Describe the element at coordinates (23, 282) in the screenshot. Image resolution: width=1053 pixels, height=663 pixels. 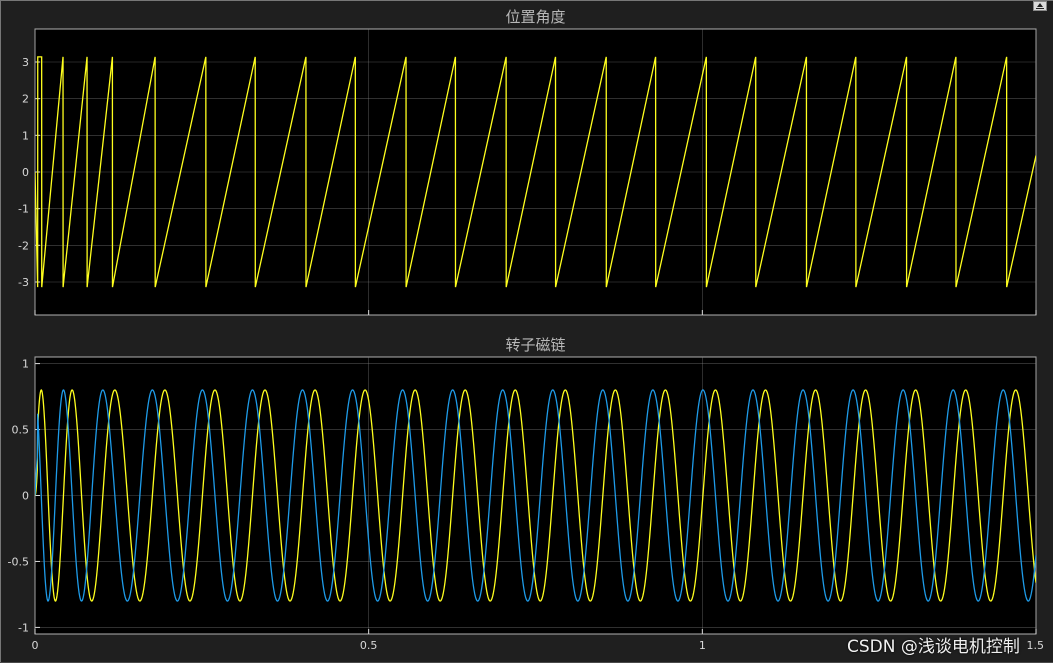
I see `ytick-label: -3` at that location.